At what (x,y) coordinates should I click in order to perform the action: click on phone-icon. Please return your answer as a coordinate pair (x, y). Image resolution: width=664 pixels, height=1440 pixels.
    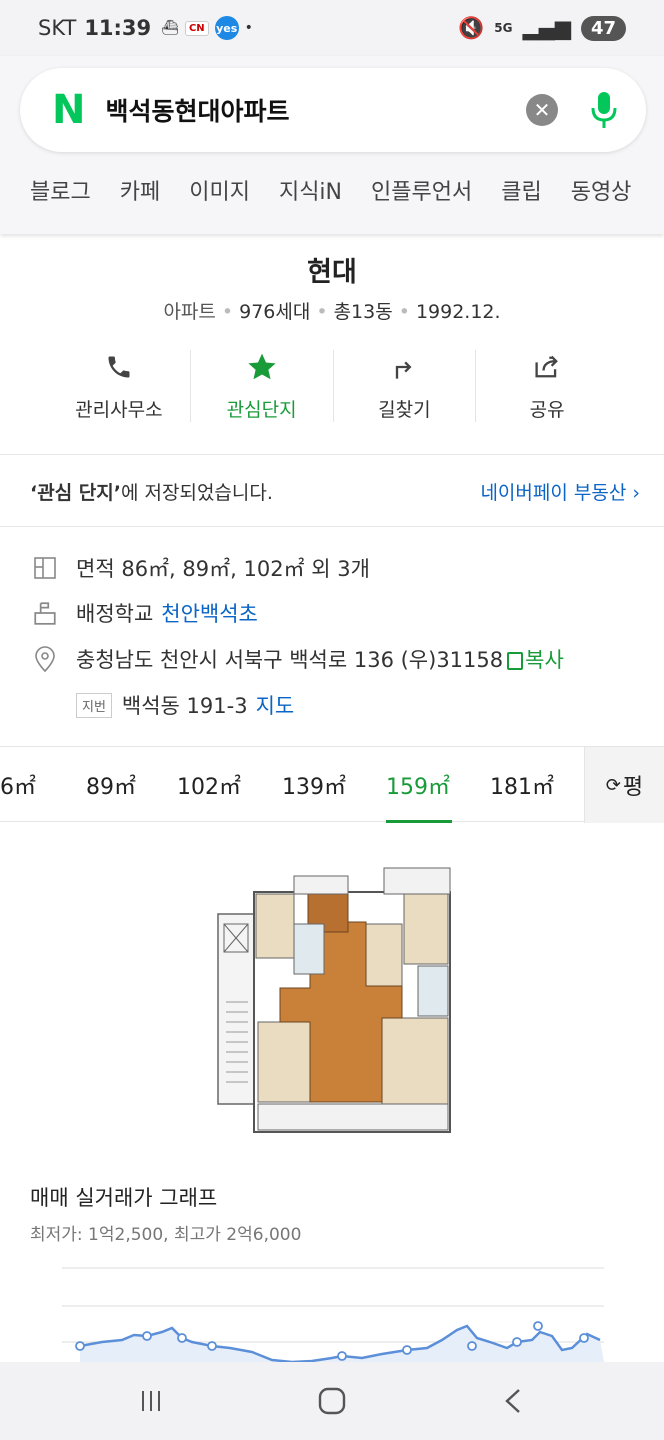
    Looking at the image, I should click on (119, 367).